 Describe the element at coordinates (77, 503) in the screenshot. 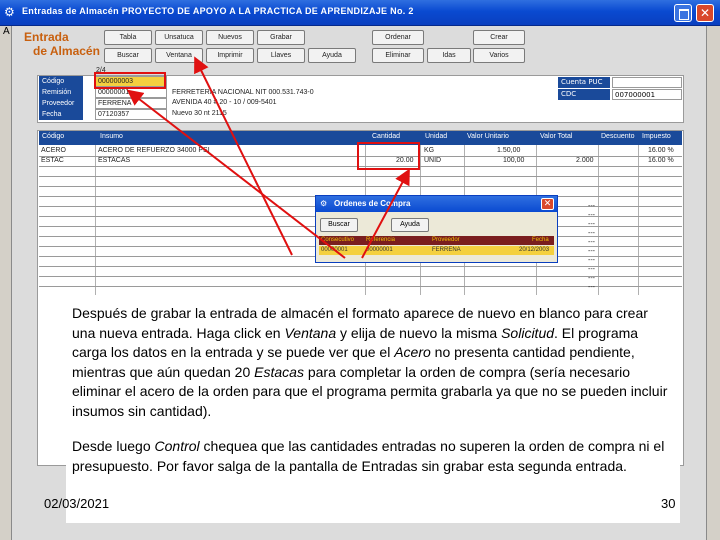

I see `slide-date: 02/03/2021` at that location.